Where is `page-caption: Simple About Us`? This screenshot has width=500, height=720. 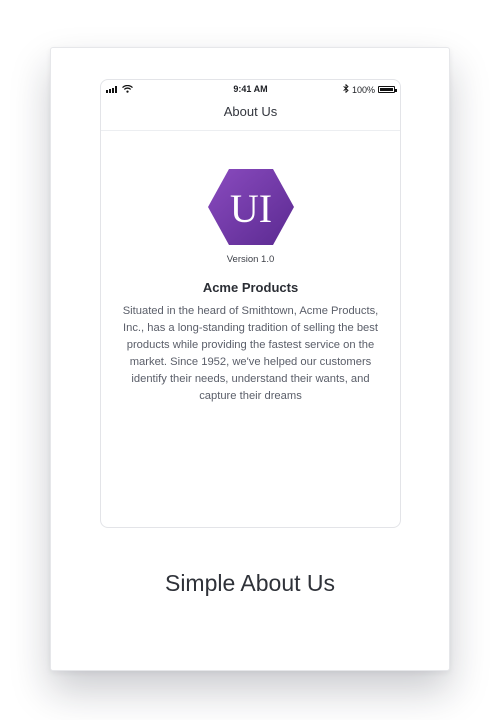 page-caption: Simple About Us is located at coordinates (250, 583).